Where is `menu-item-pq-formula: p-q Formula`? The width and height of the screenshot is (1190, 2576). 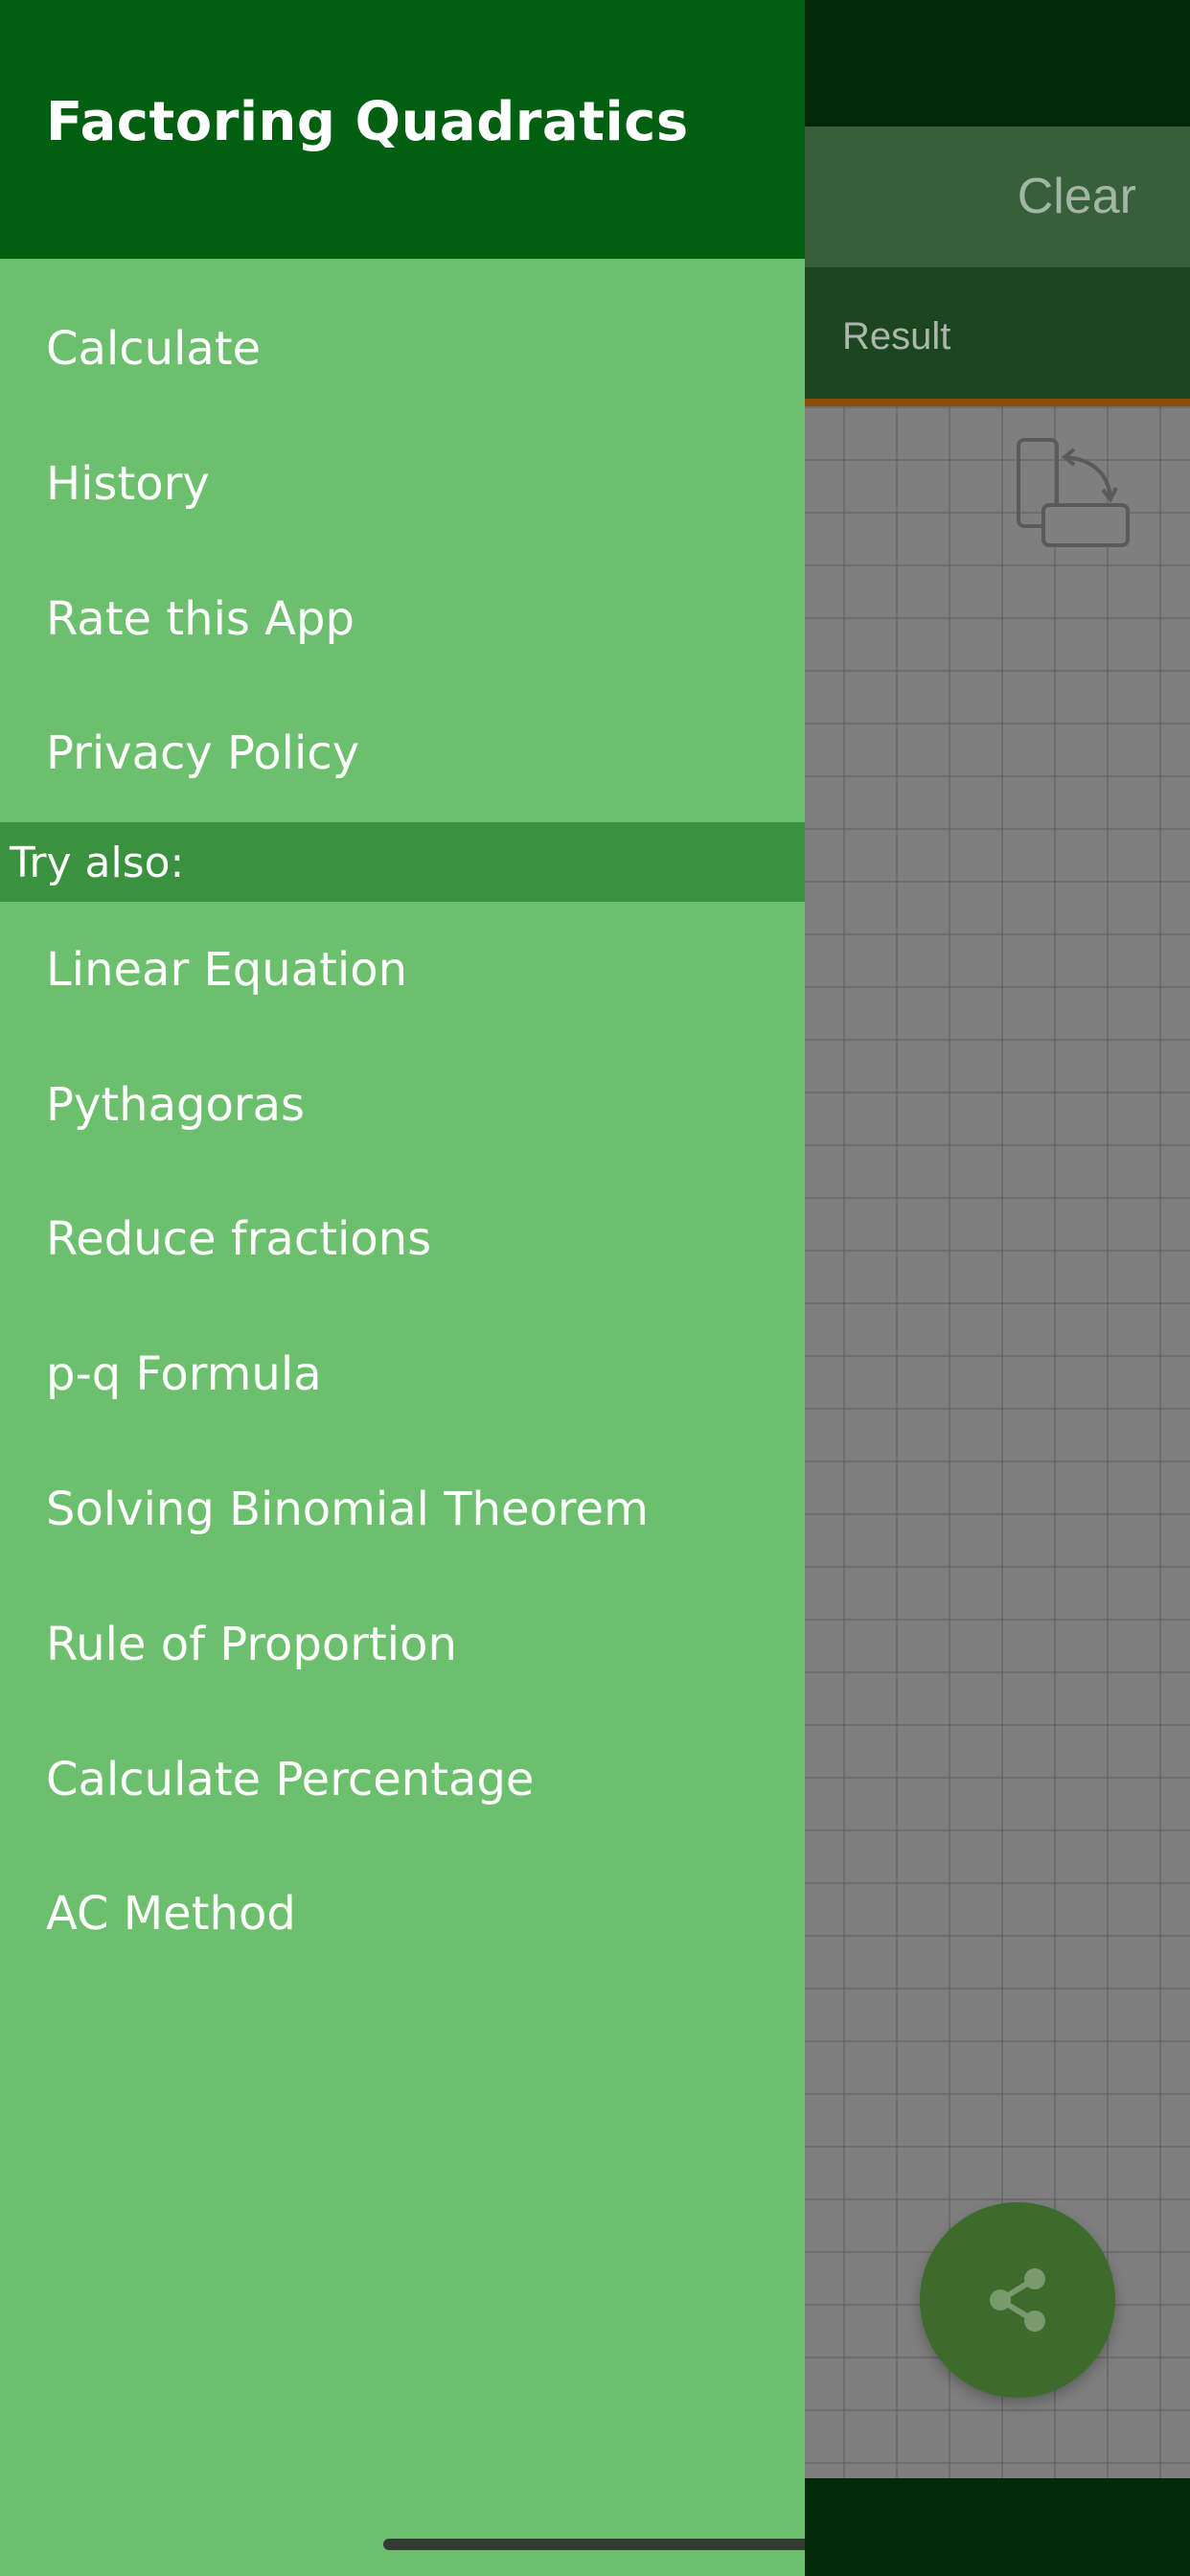 menu-item-pq-formula: p-q Formula is located at coordinates (184, 1374).